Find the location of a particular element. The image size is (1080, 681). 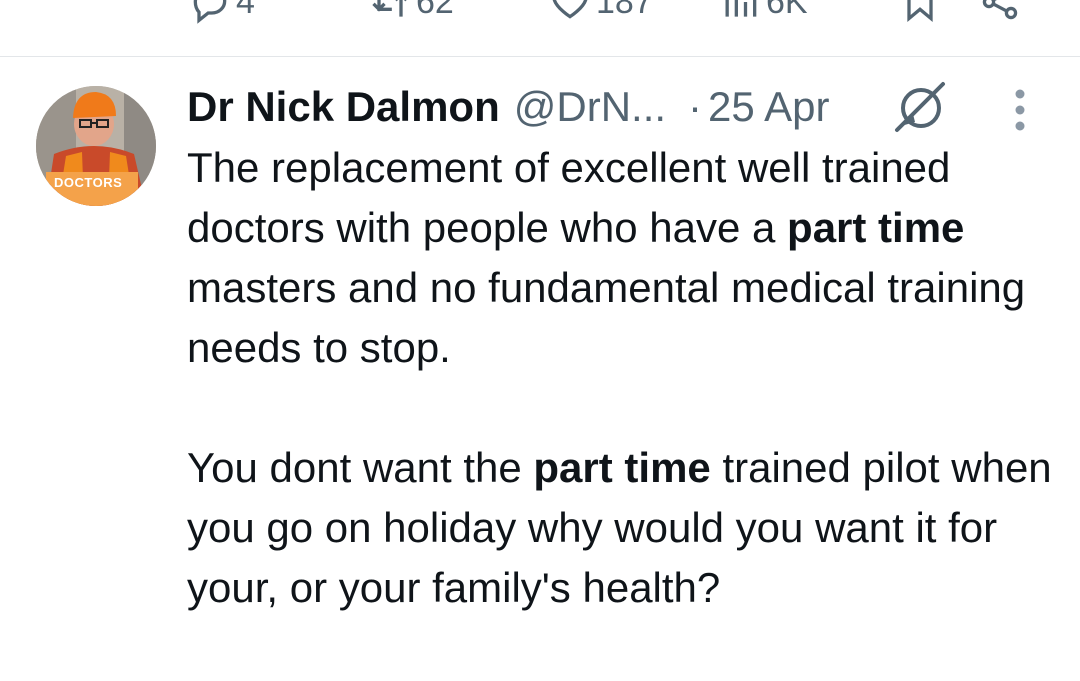

share-button is located at coordinates (1000, 11).